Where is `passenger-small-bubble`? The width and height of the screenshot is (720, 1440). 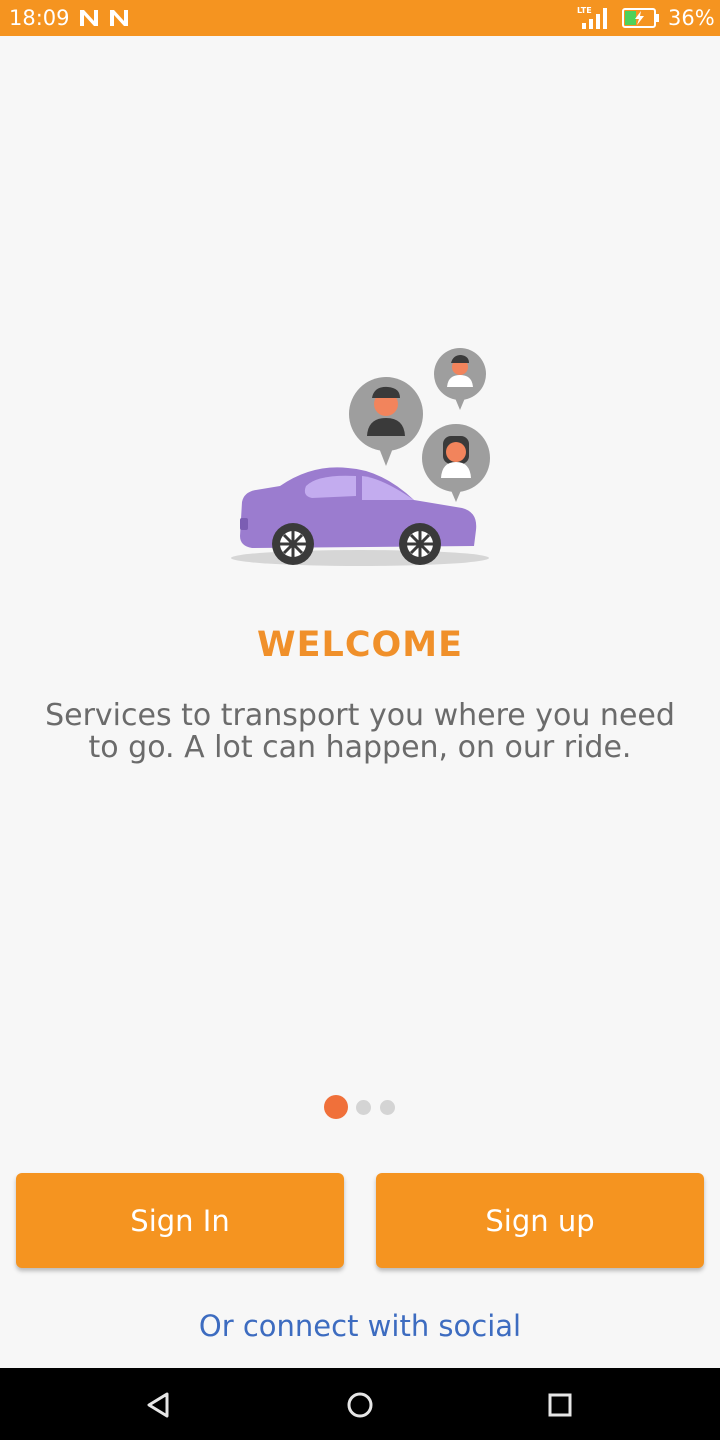 passenger-small-bubble is located at coordinates (460, 379).